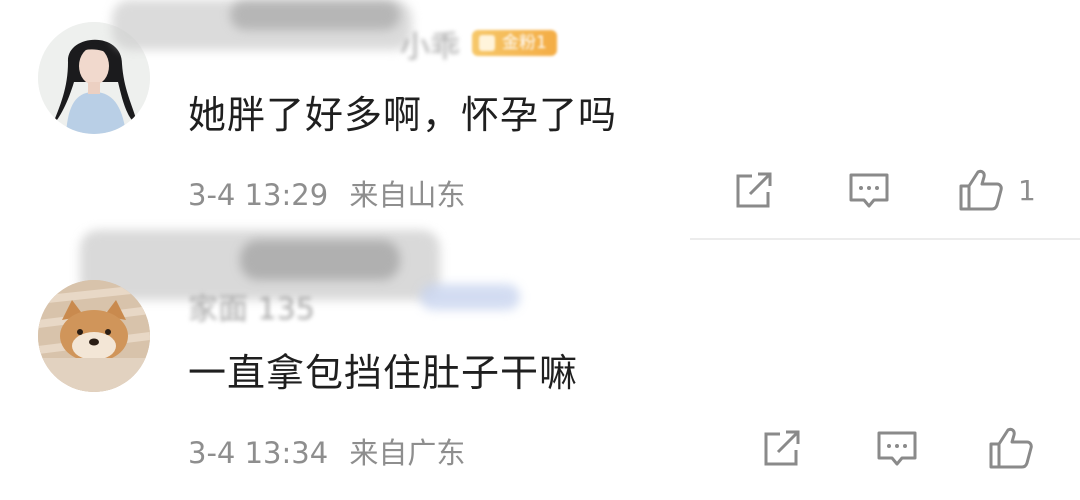  What do you see at coordinates (487, 43) in the screenshot?
I see `badge-icon` at bounding box center [487, 43].